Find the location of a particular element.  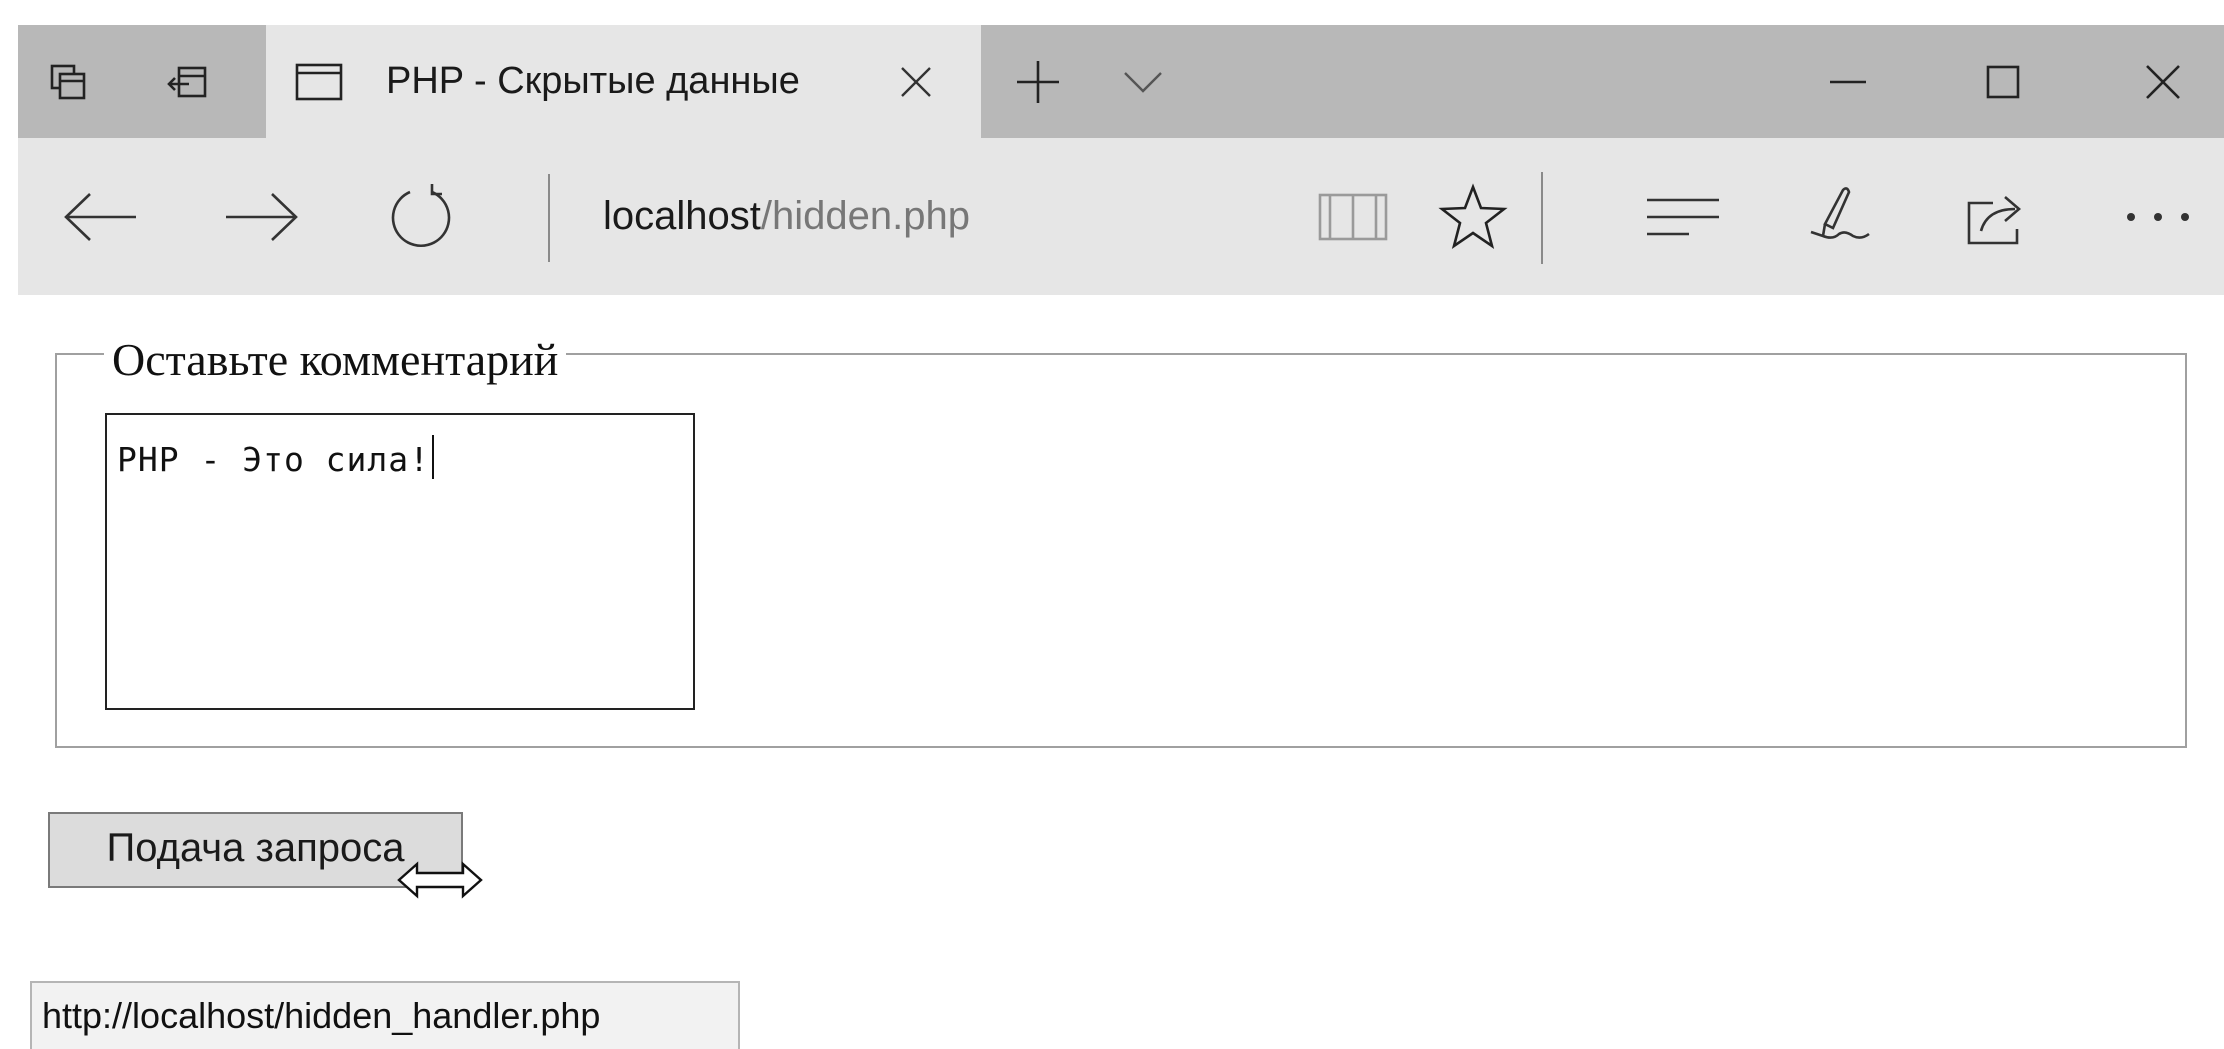

address-divider is located at coordinates (549, 218).